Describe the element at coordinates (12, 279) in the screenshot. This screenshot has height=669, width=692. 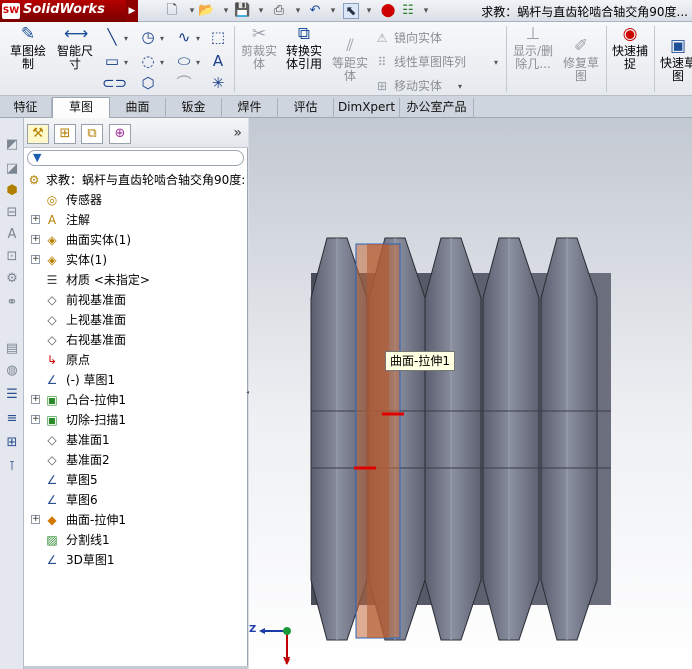
I see `strip-tool-icon: ⚙` at that location.